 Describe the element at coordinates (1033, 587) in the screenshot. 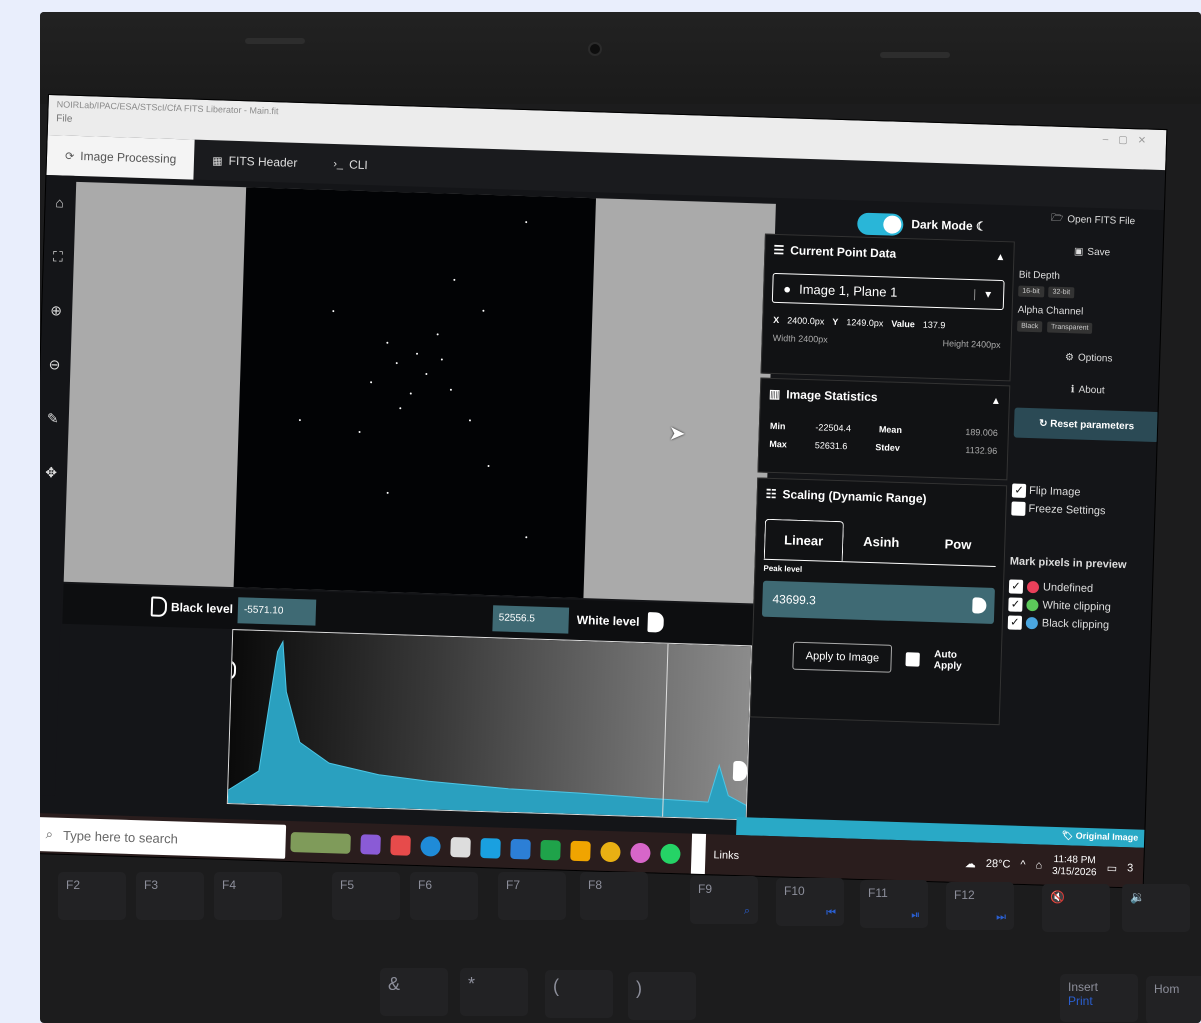

I see `undefined-color-icon` at that location.